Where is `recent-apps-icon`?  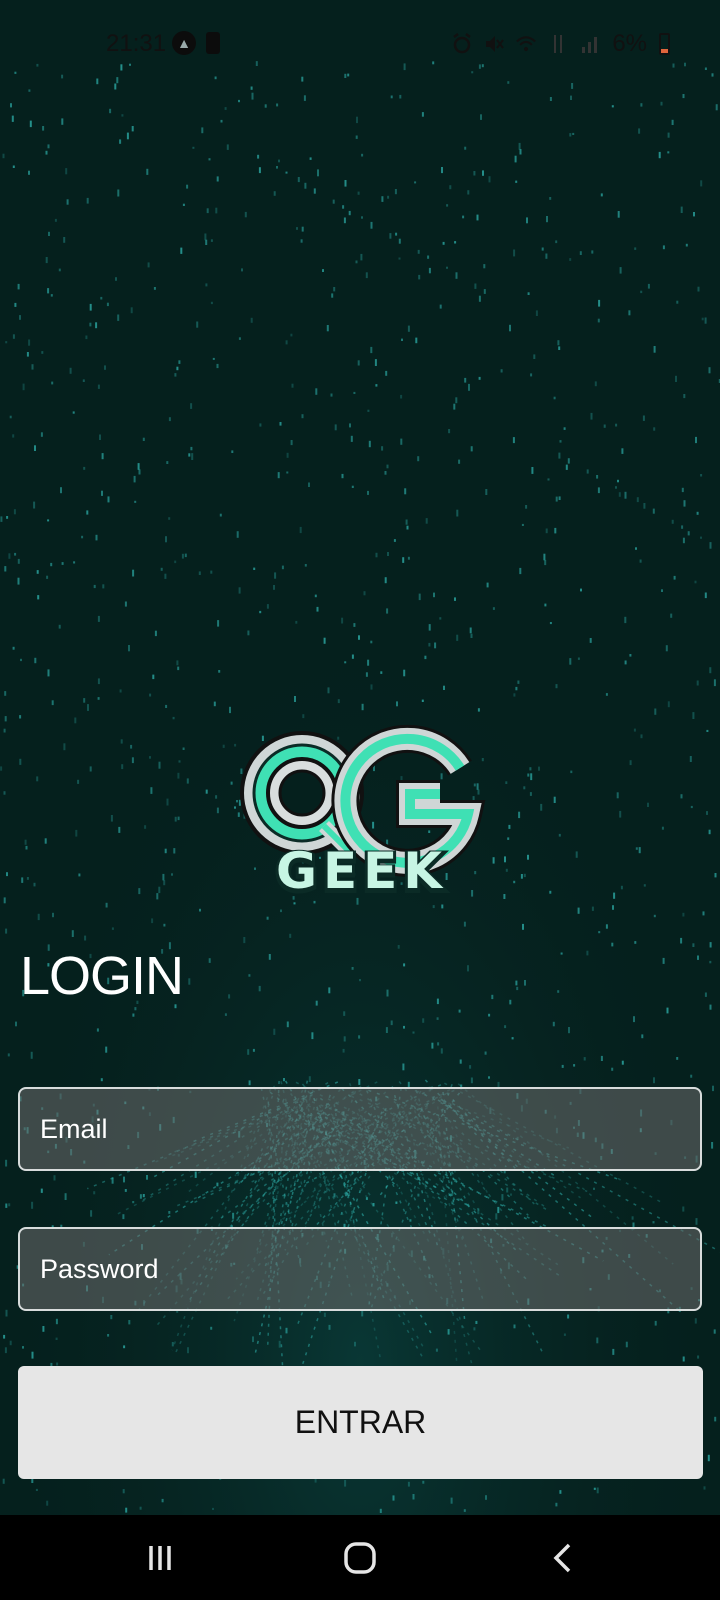
recent-apps-icon is located at coordinates (160, 1558).